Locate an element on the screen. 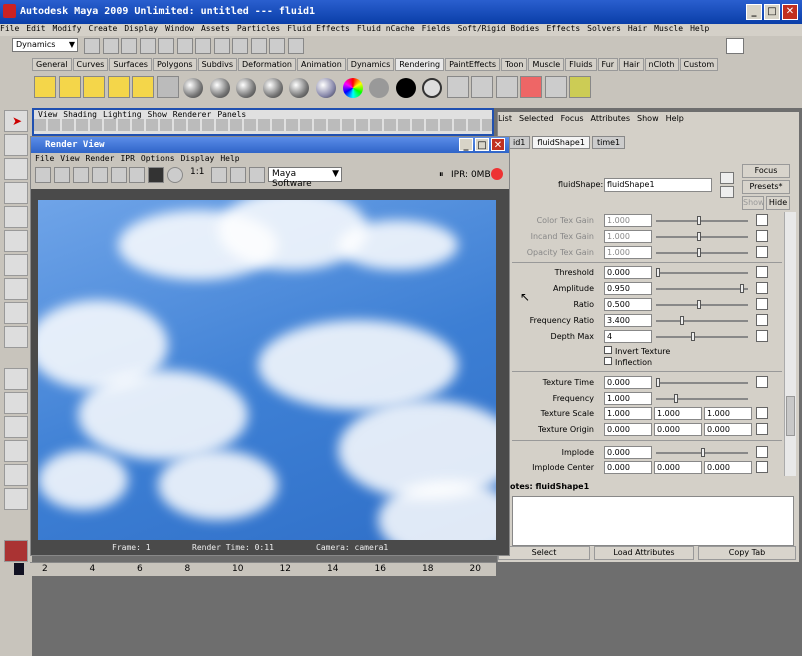 The height and width of the screenshot is (656, 802). texture-origin-z-field: 0.000 is located at coordinates (728, 429).